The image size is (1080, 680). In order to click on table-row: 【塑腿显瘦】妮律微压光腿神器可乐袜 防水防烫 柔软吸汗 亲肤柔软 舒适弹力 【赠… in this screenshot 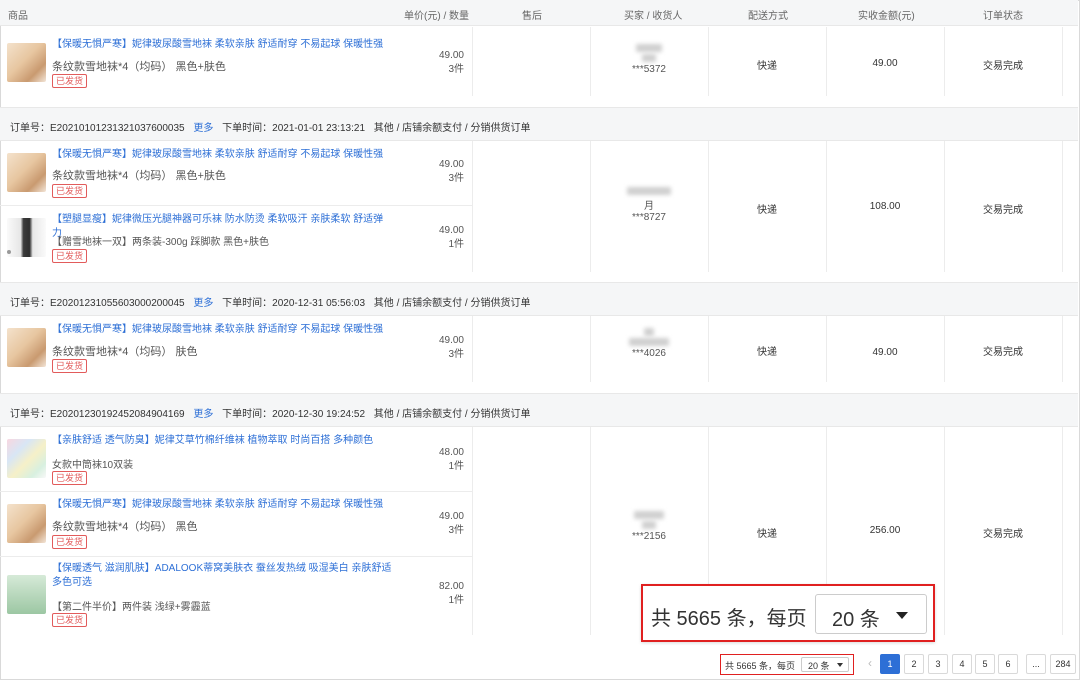, I will do `click(236, 239)`.